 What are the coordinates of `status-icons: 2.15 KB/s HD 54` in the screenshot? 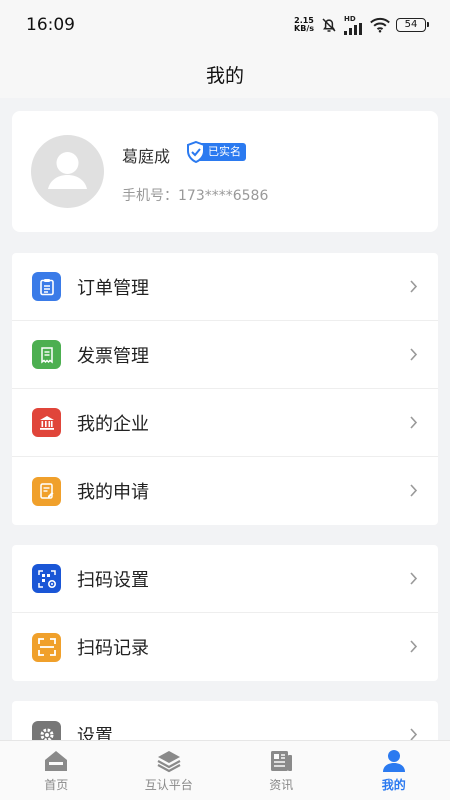 It's located at (361, 25).